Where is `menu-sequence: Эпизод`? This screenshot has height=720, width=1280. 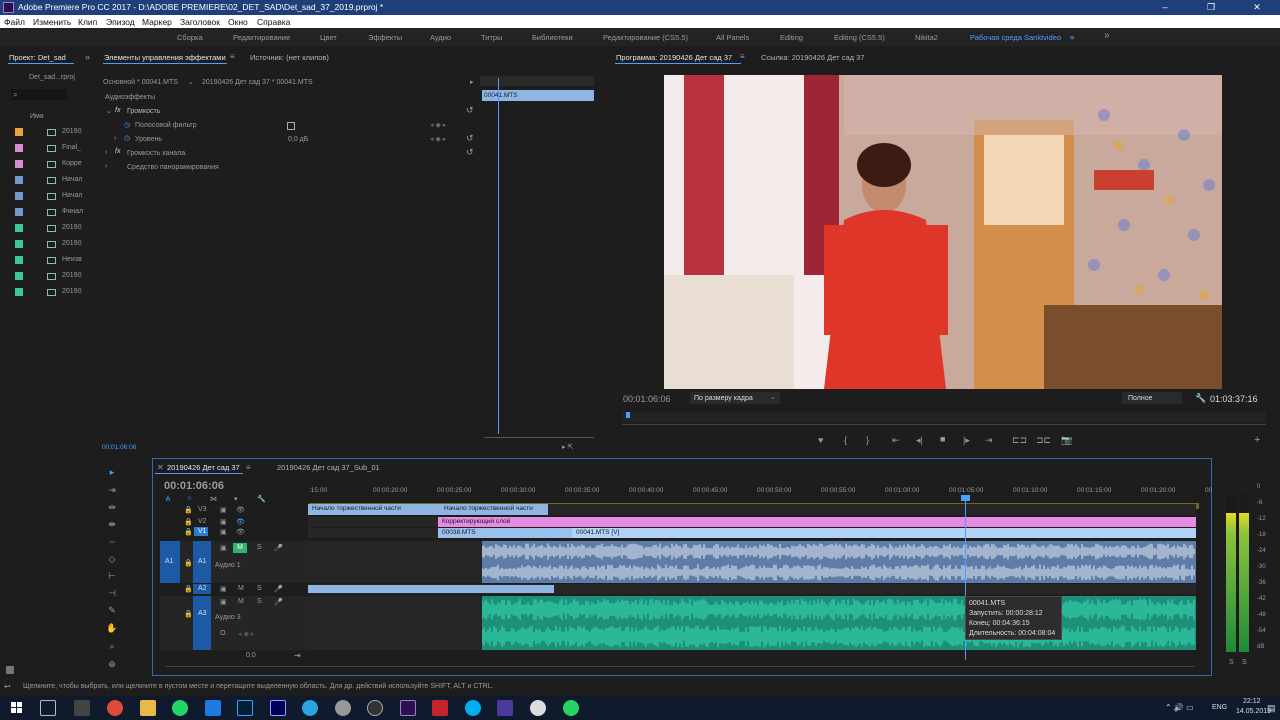
menu-sequence: Эпизод is located at coordinates (120, 22).